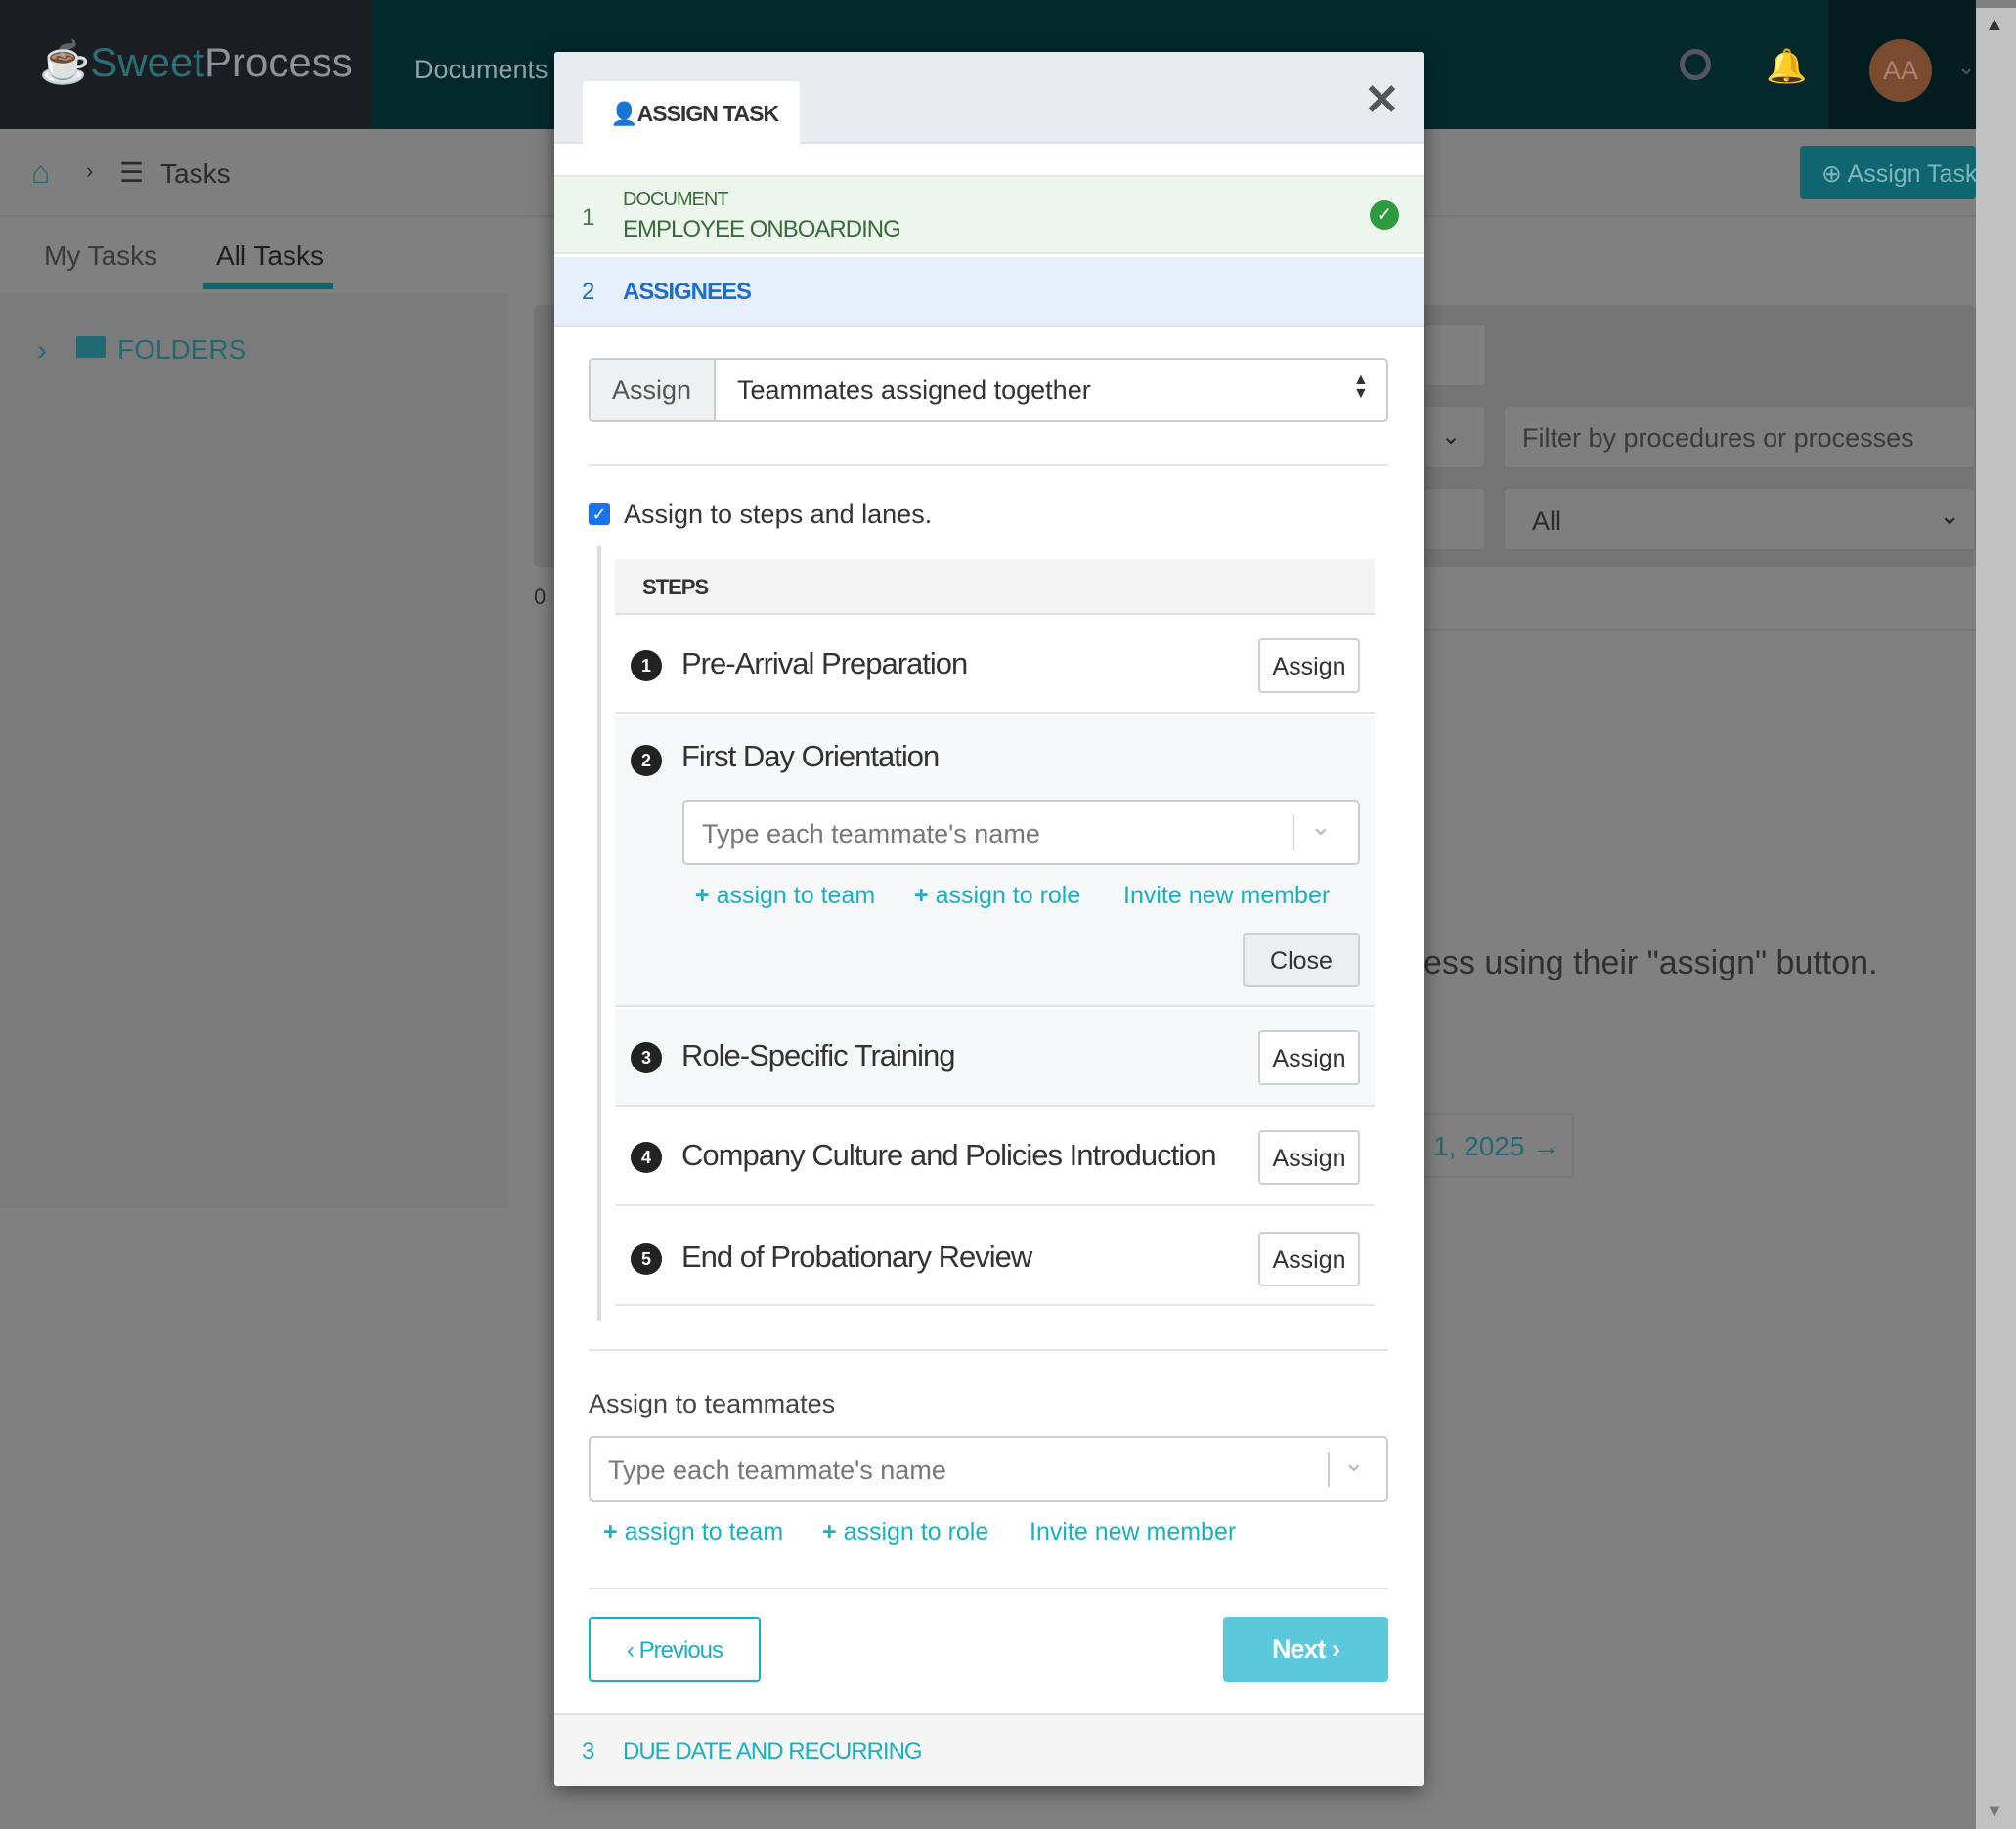  I want to click on previous-button: ‹ Previous, so click(675, 1649).